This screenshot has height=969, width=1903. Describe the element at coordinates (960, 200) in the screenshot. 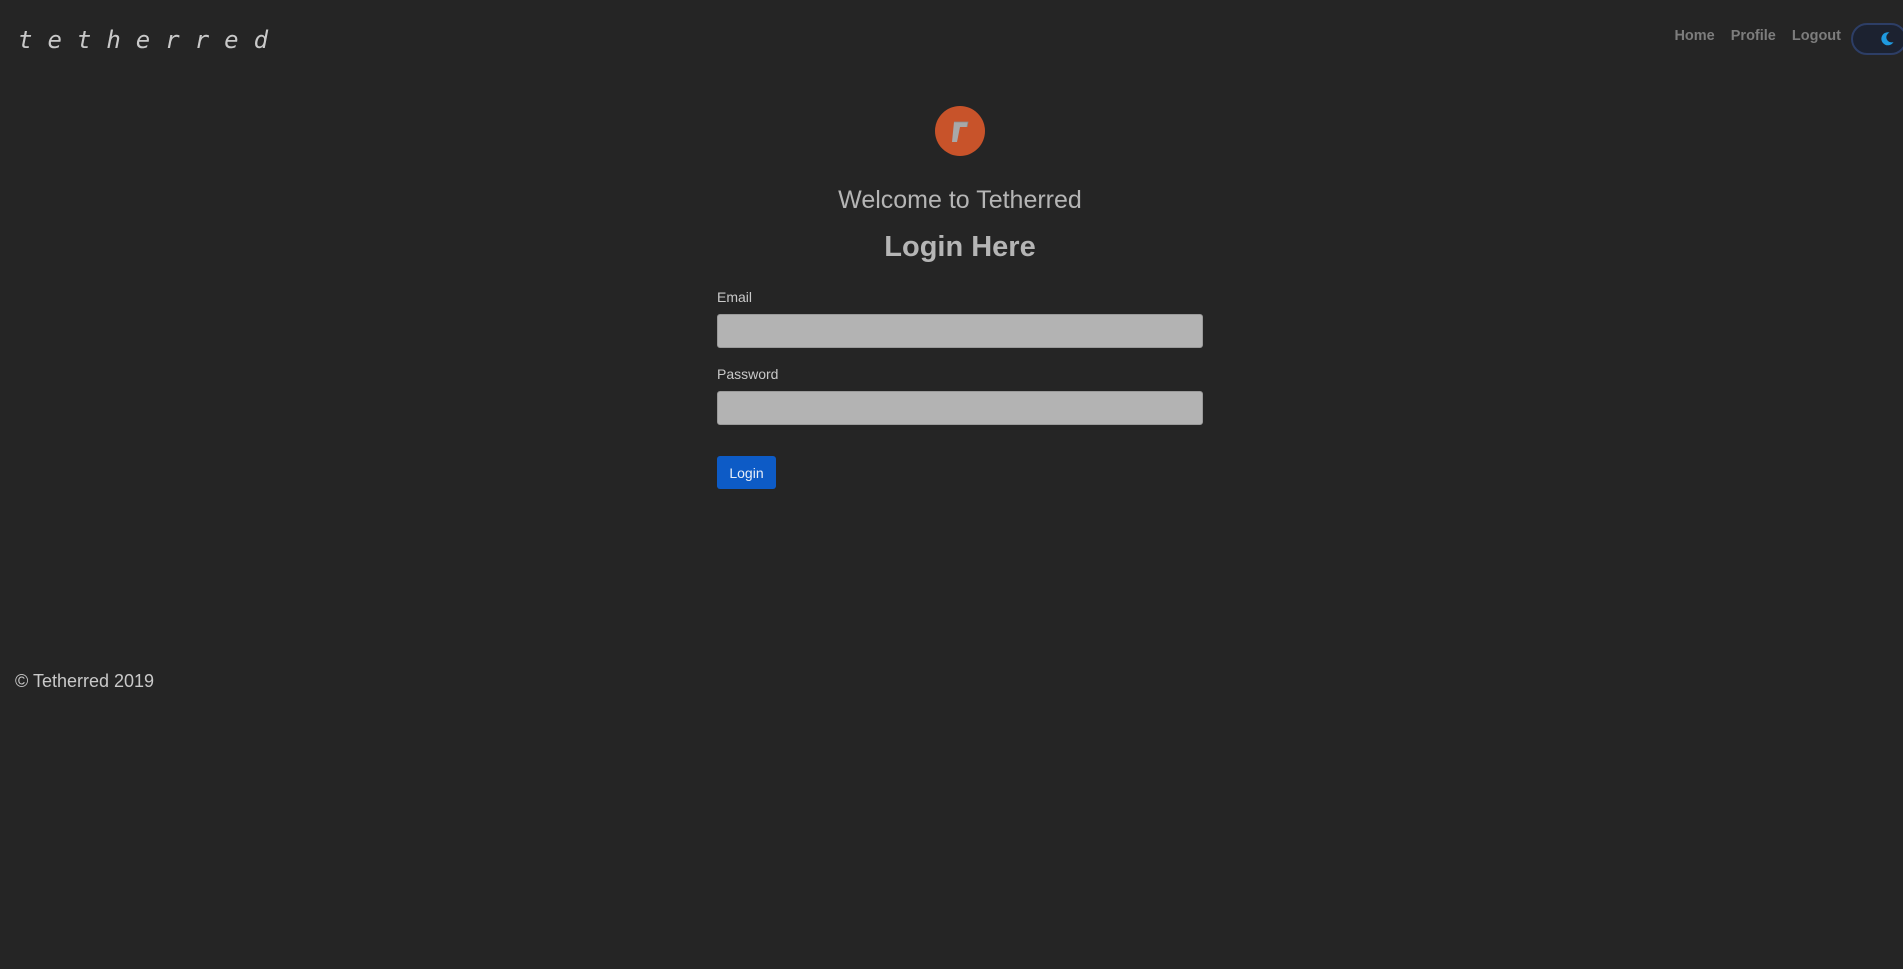

I see `welcome-text: Welcome to Tetherred` at that location.